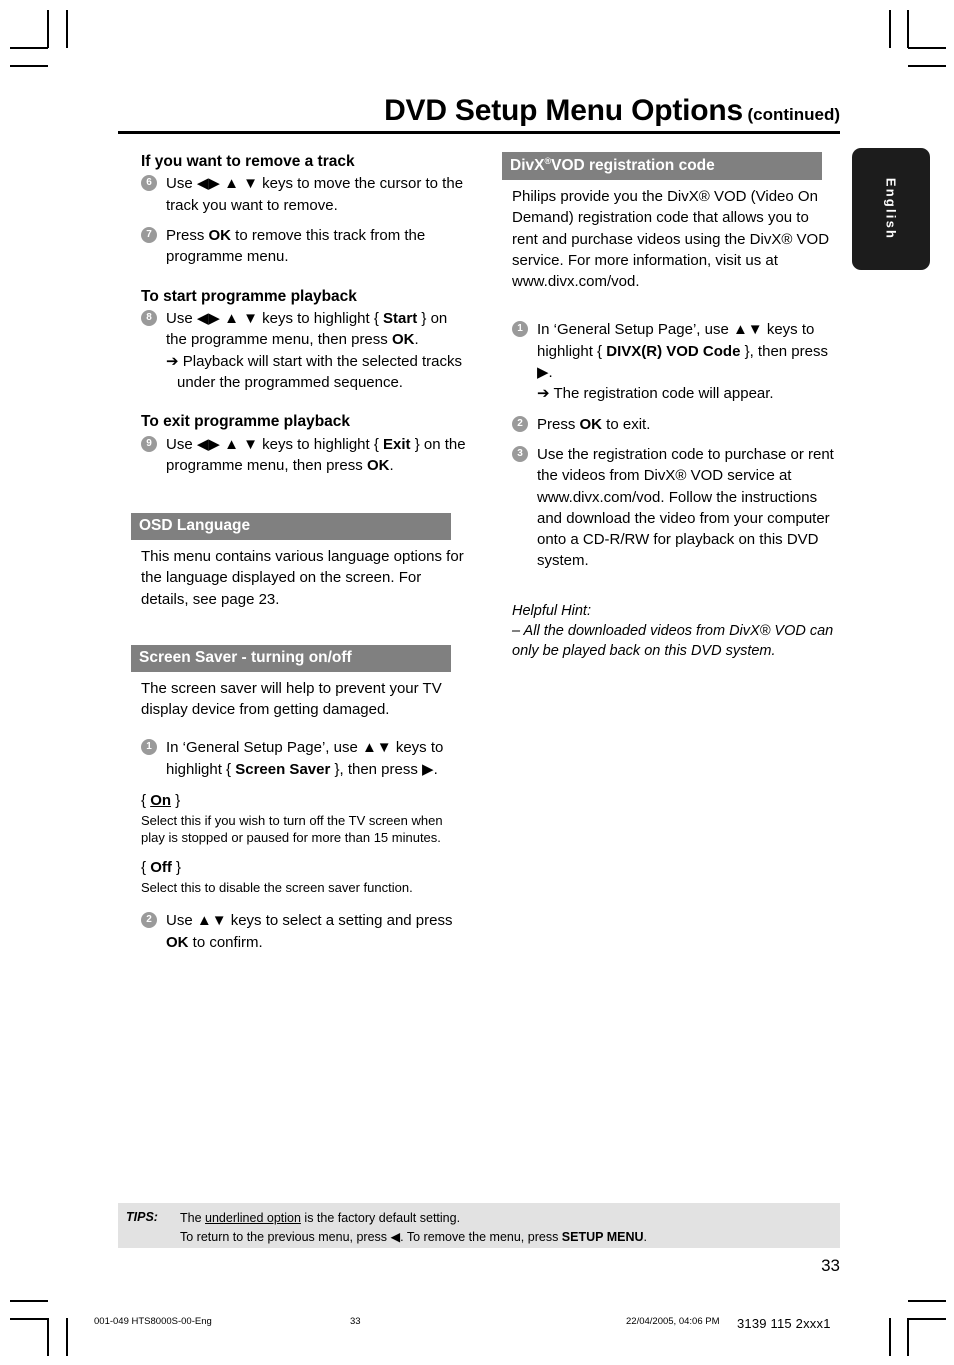 The width and height of the screenshot is (954, 1365). Describe the element at coordinates (602, 1237) in the screenshot. I see `key-label-setup-menu: SETUP MENU` at that location.